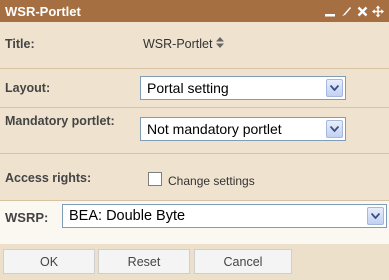 This screenshot has height=280, width=389. Describe the element at coordinates (48, 178) in the screenshot. I see `access-label: Access rights:` at that location.